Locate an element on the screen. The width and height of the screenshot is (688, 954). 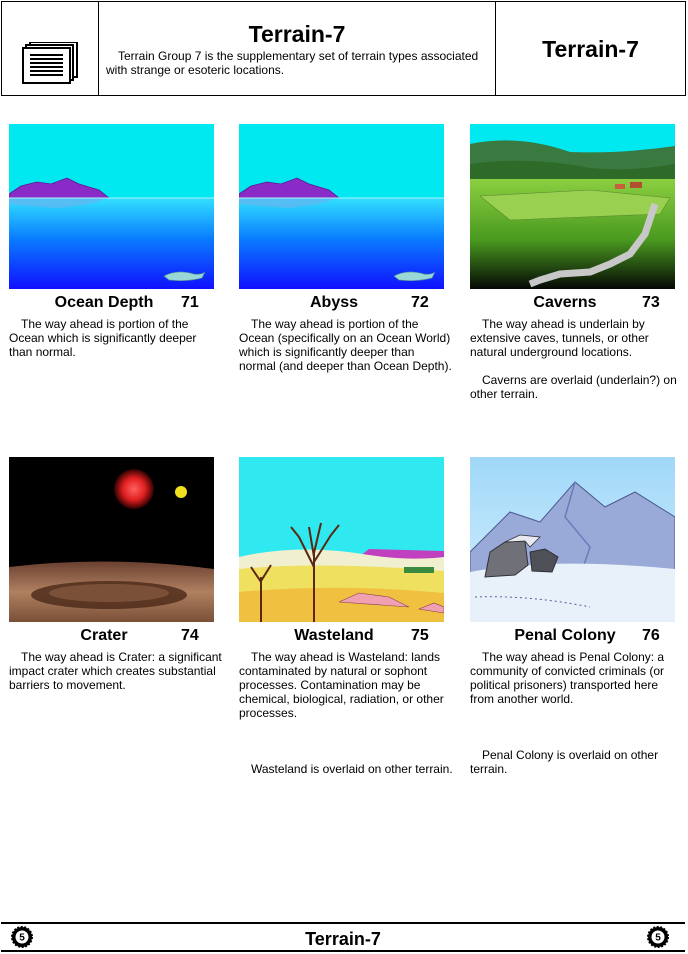
terrain-number: 71 is located at coordinates (190, 302).